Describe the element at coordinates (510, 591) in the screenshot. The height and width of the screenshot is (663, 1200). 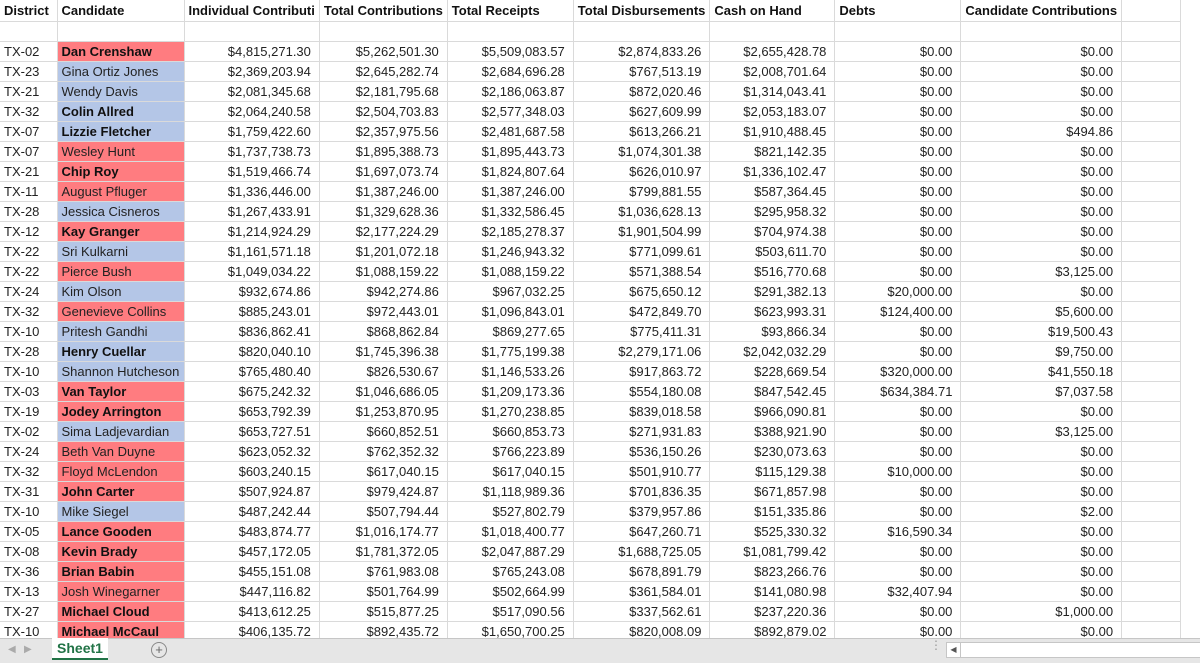
I see `total-receipts-cell: $502,664.99` at that location.